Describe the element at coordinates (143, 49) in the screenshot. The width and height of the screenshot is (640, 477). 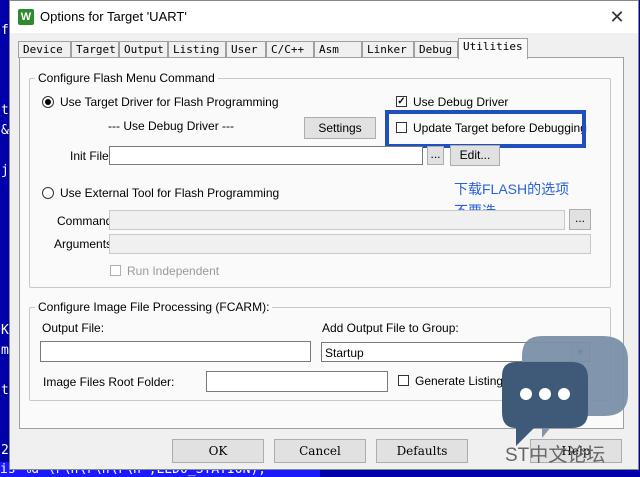
I see `tab-output: Output` at that location.